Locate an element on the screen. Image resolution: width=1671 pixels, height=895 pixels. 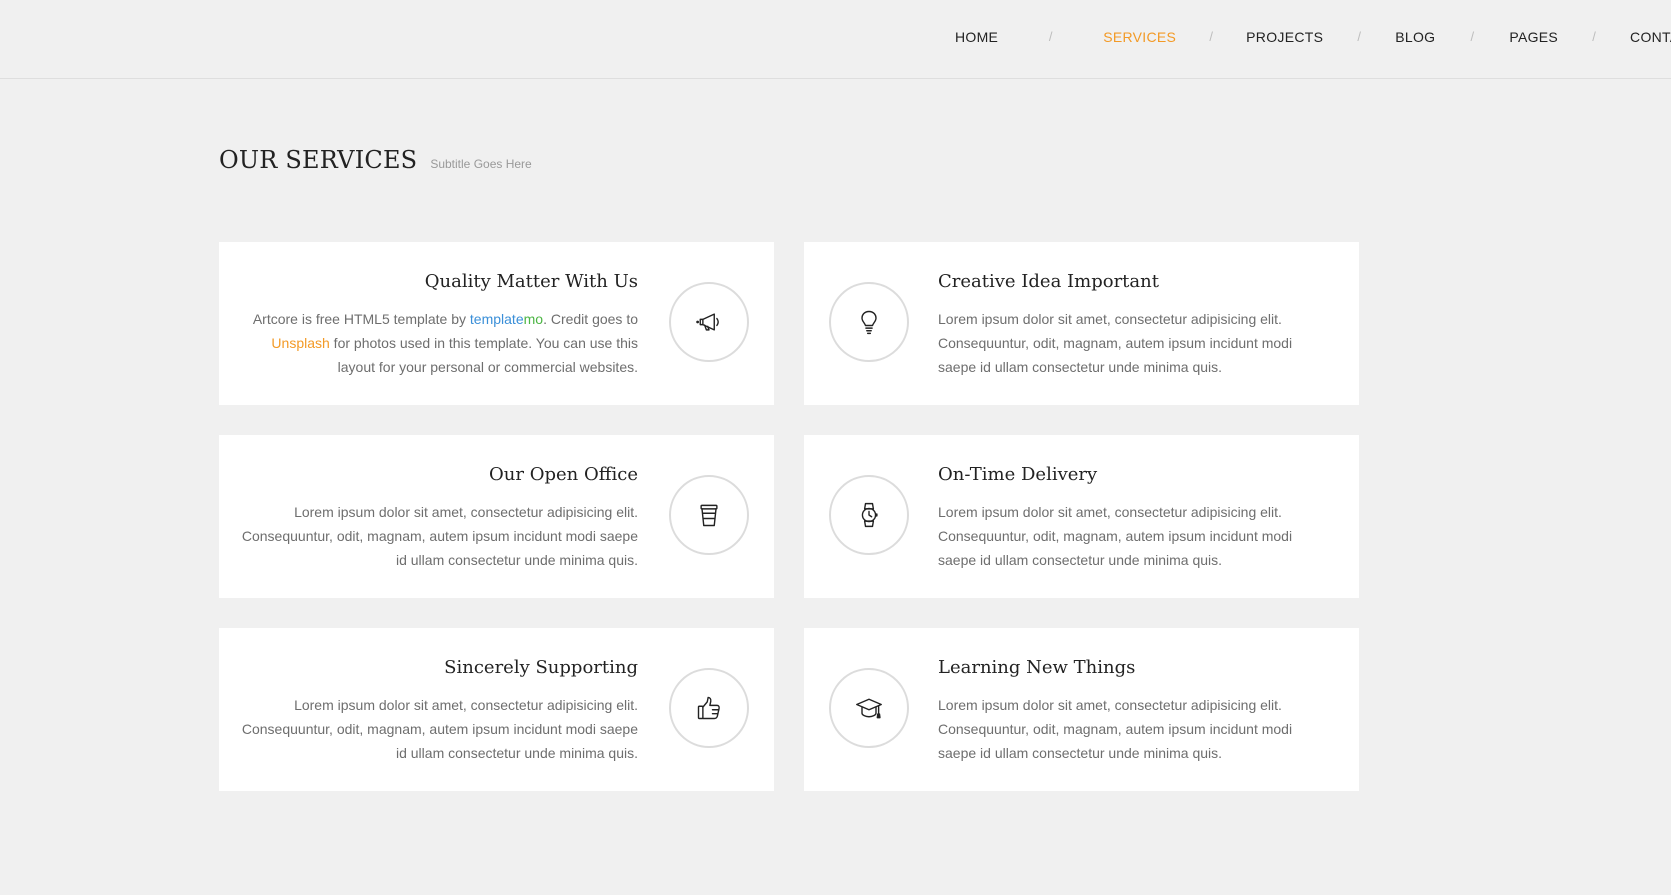
unsplash-link: Unsplash is located at coordinates (300, 343).